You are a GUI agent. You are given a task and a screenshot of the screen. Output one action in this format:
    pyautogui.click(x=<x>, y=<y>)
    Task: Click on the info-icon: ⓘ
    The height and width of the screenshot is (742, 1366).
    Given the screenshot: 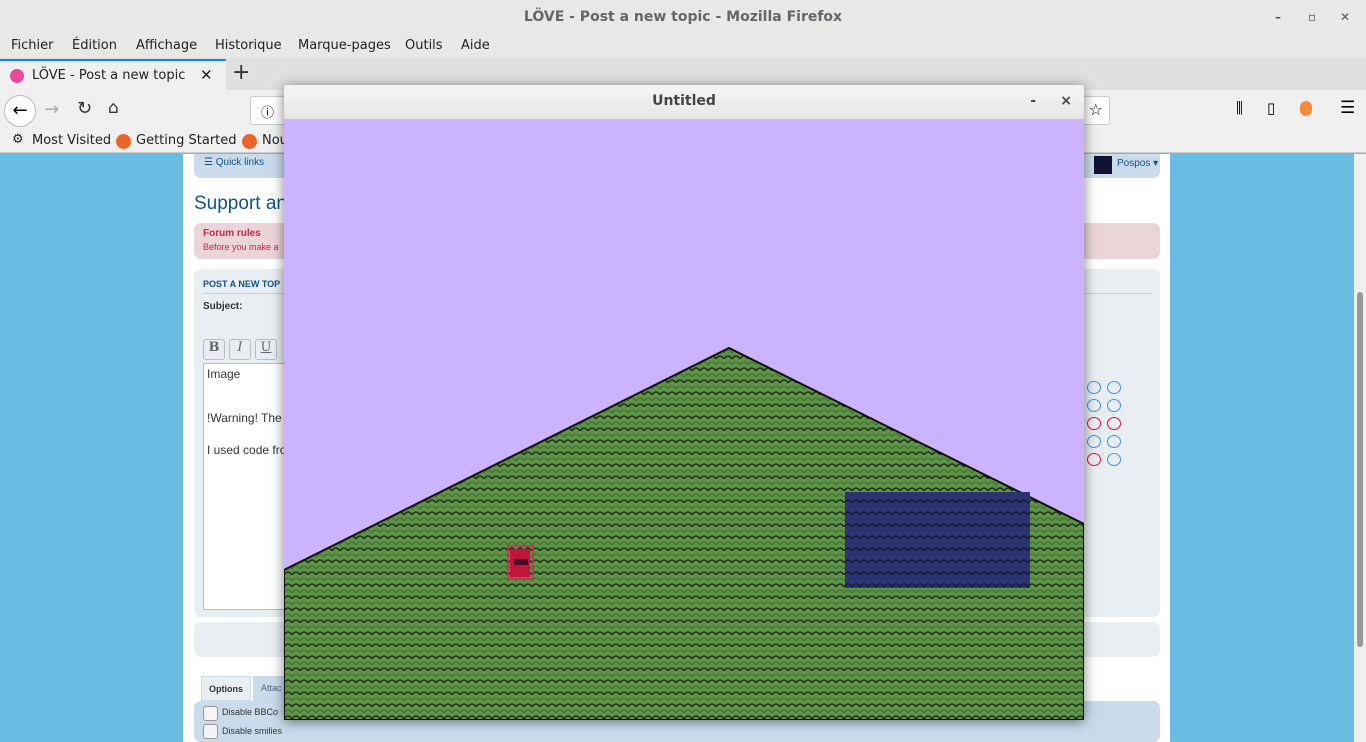 What is the action you would take?
    pyautogui.click(x=267, y=111)
    